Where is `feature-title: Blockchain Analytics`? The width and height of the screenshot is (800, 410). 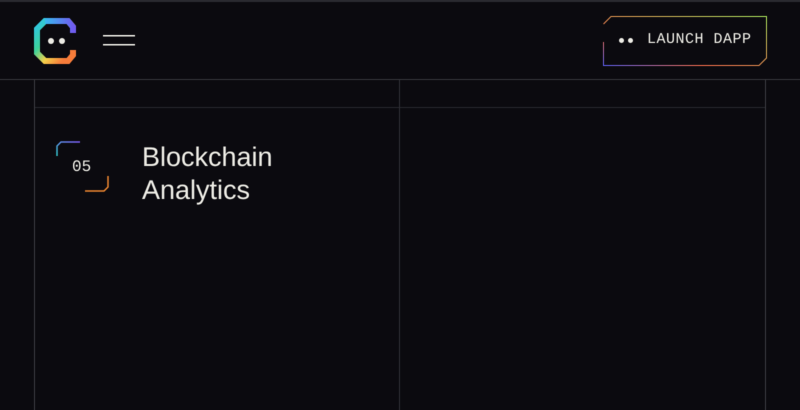
feature-title: Blockchain Analytics is located at coordinates (208, 174).